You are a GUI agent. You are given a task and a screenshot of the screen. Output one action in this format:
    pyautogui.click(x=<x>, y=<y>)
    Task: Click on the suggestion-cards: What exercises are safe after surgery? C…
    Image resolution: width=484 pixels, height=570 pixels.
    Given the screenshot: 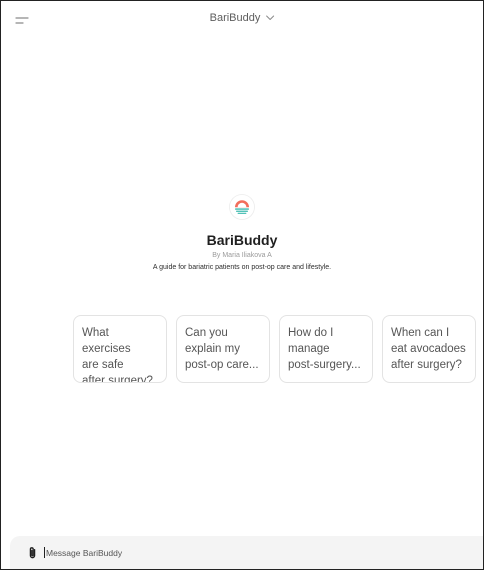 What is the action you would take?
    pyautogui.click(x=274, y=349)
    